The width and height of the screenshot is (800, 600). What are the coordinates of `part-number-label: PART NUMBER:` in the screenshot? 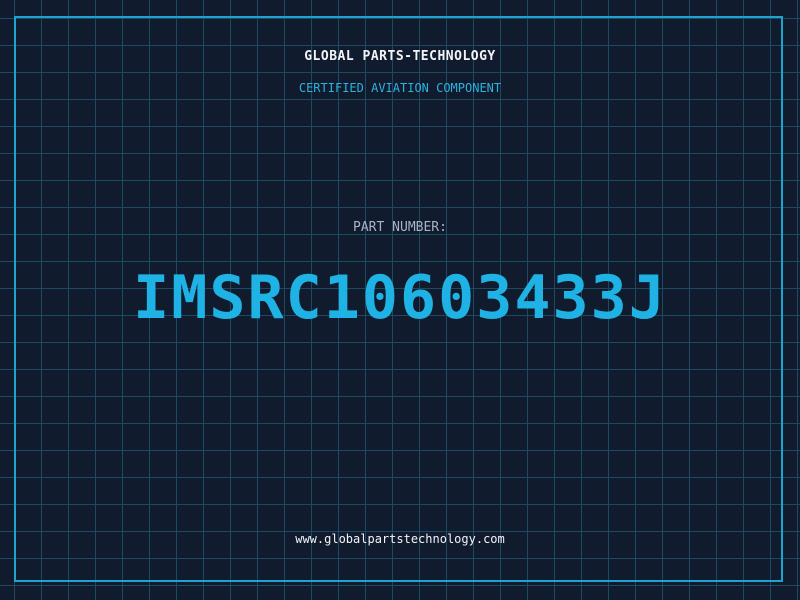 It's located at (400, 227).